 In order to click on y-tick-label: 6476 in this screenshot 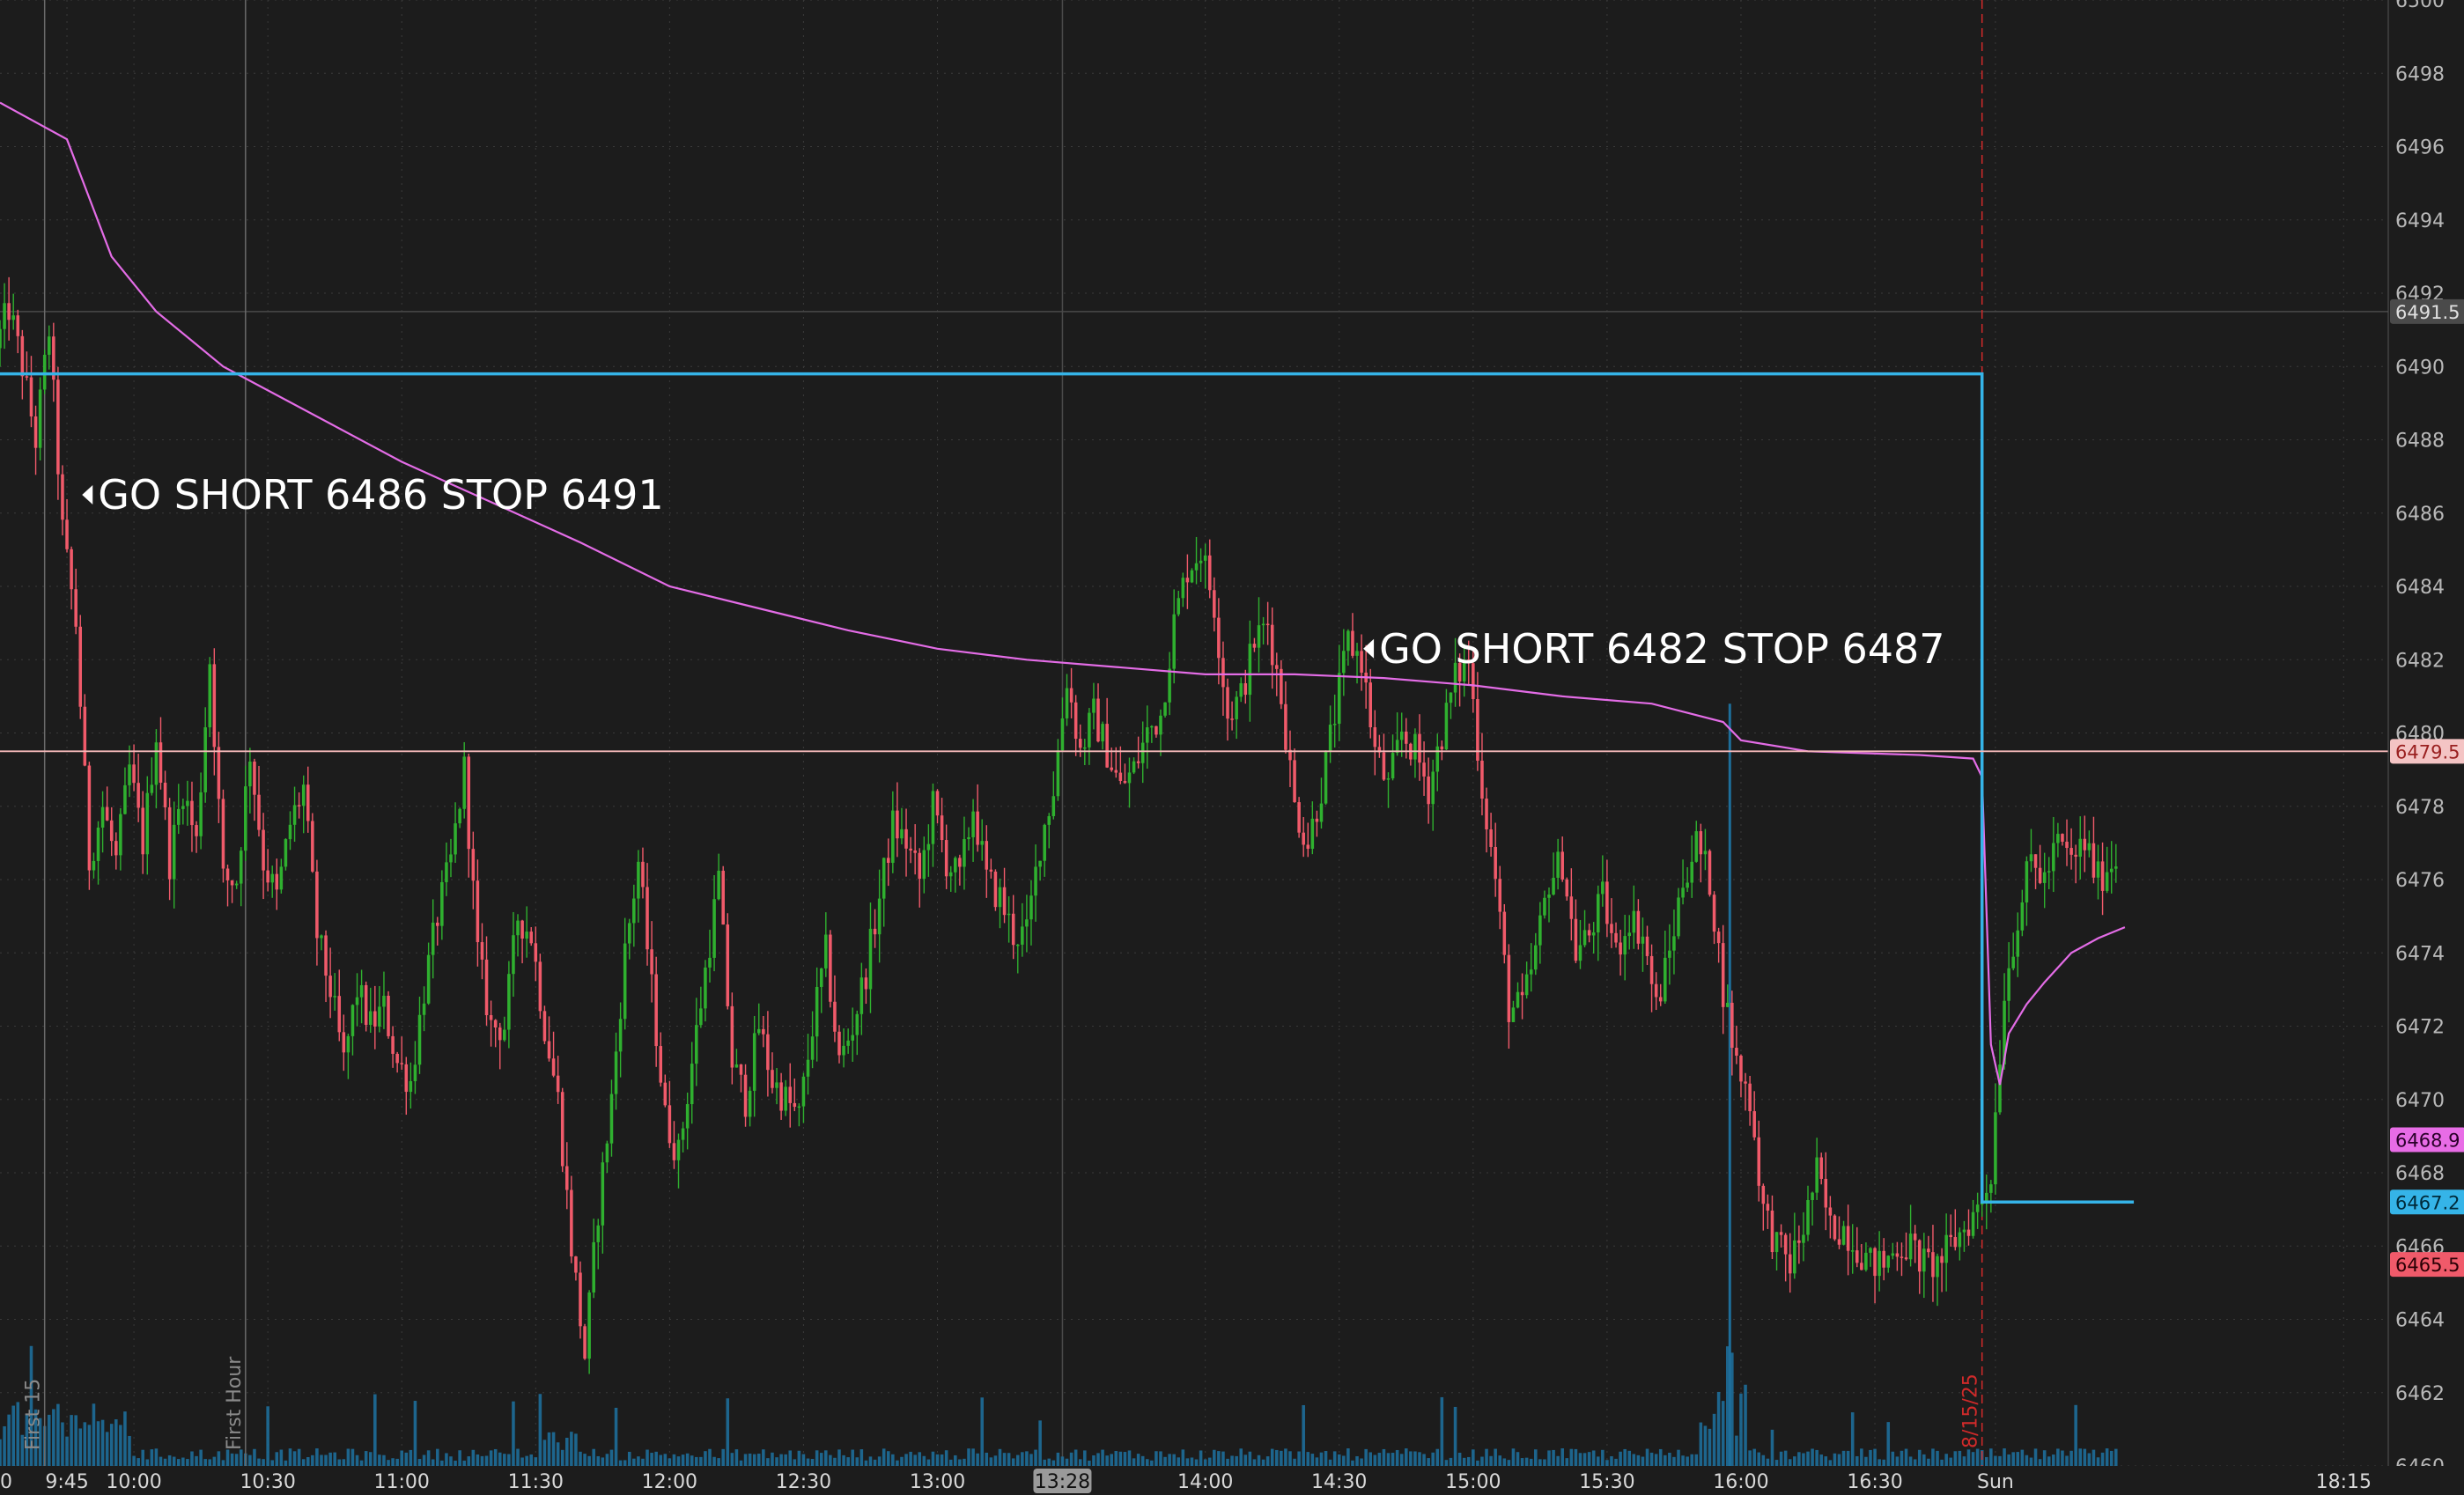, I will do `click(2420, 881)`.